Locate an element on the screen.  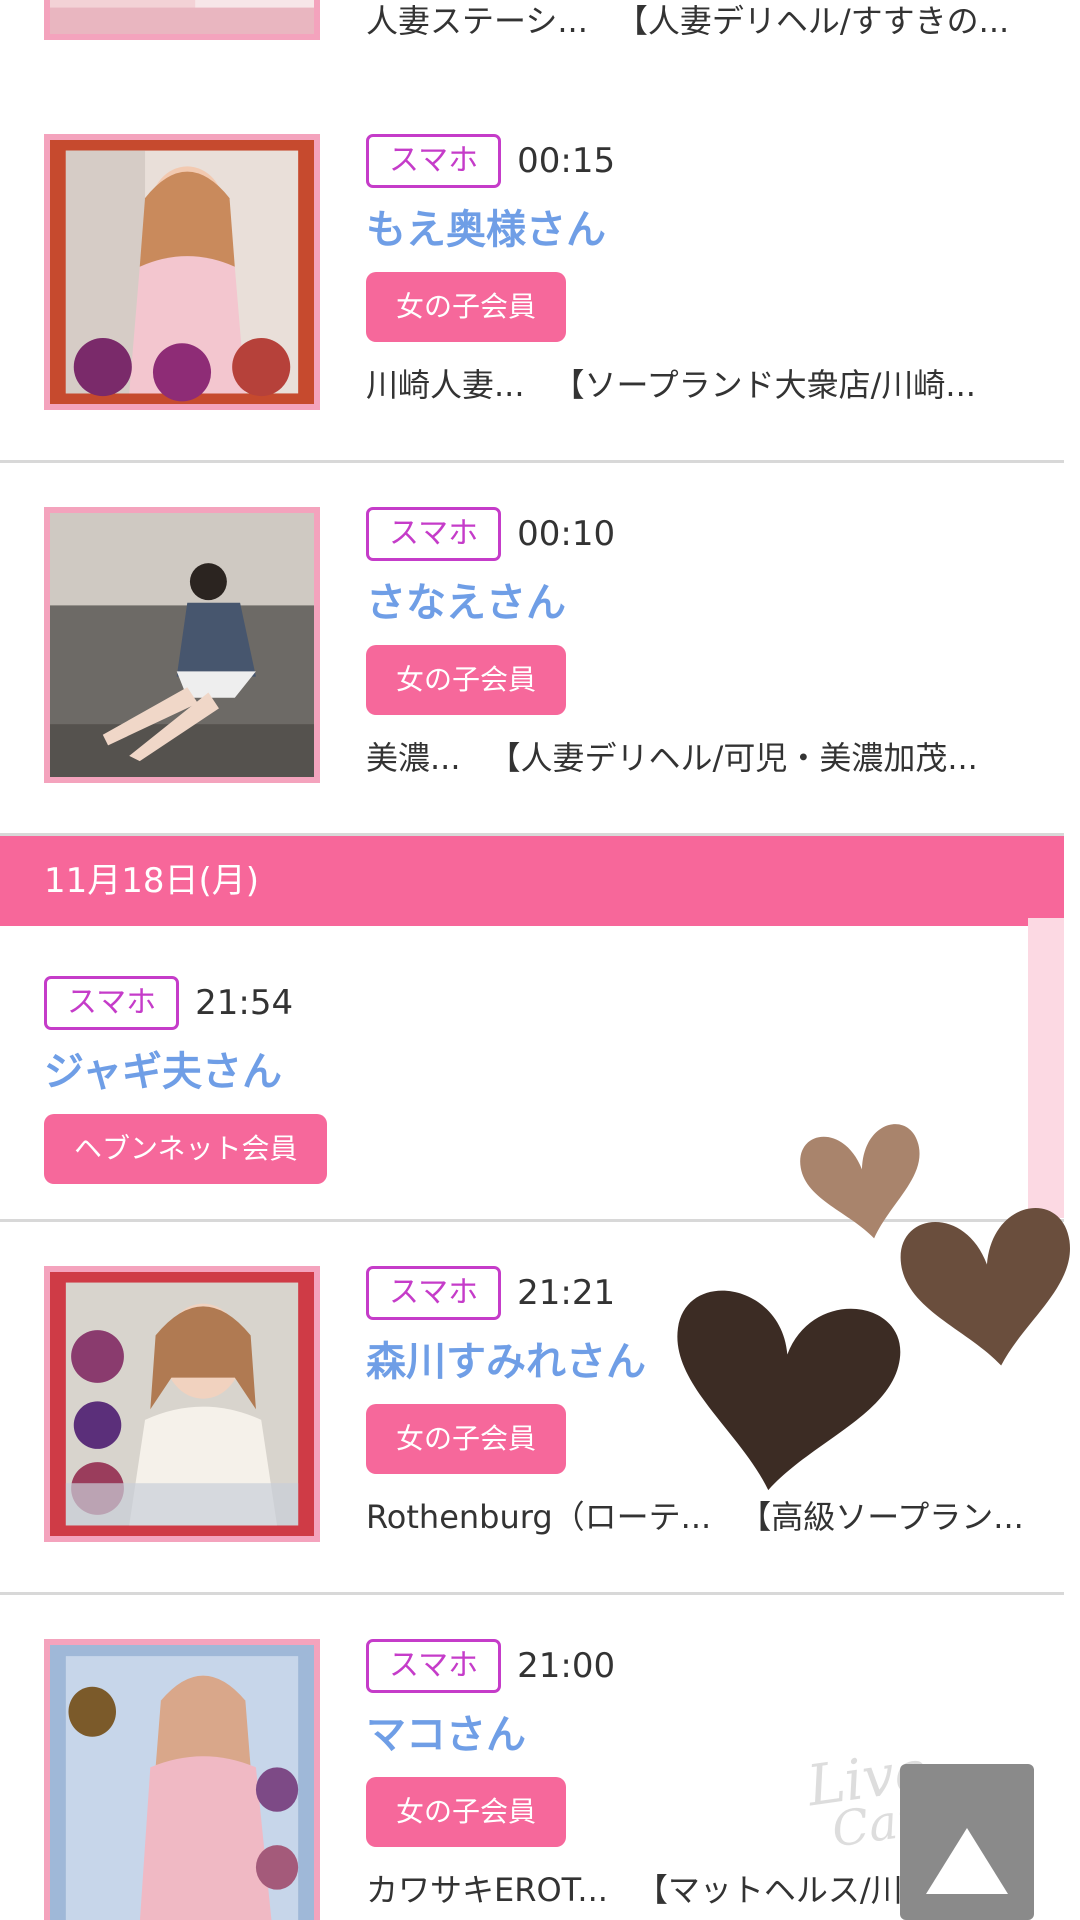
profile-name-link: マコさん is located at coordinates (705, 1735).